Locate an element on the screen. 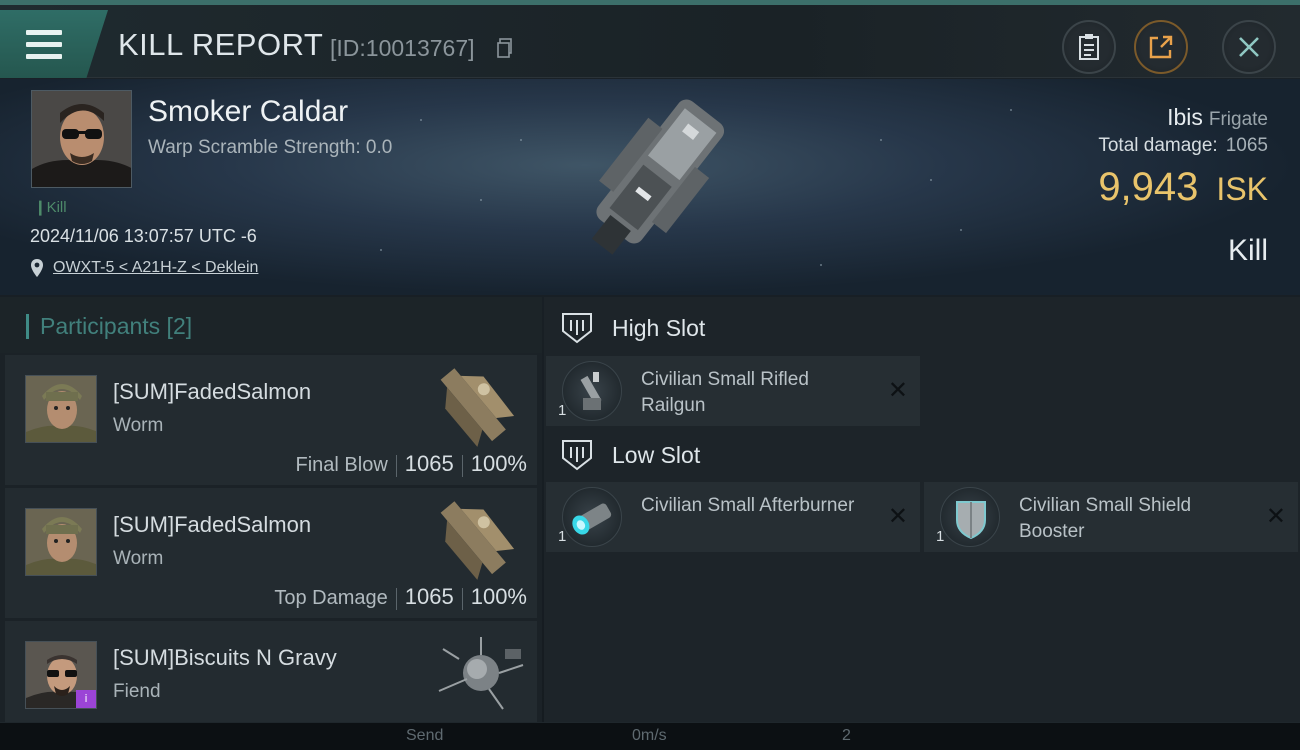  kill-tag: ❙Kill is located at coordinates (50, 207).